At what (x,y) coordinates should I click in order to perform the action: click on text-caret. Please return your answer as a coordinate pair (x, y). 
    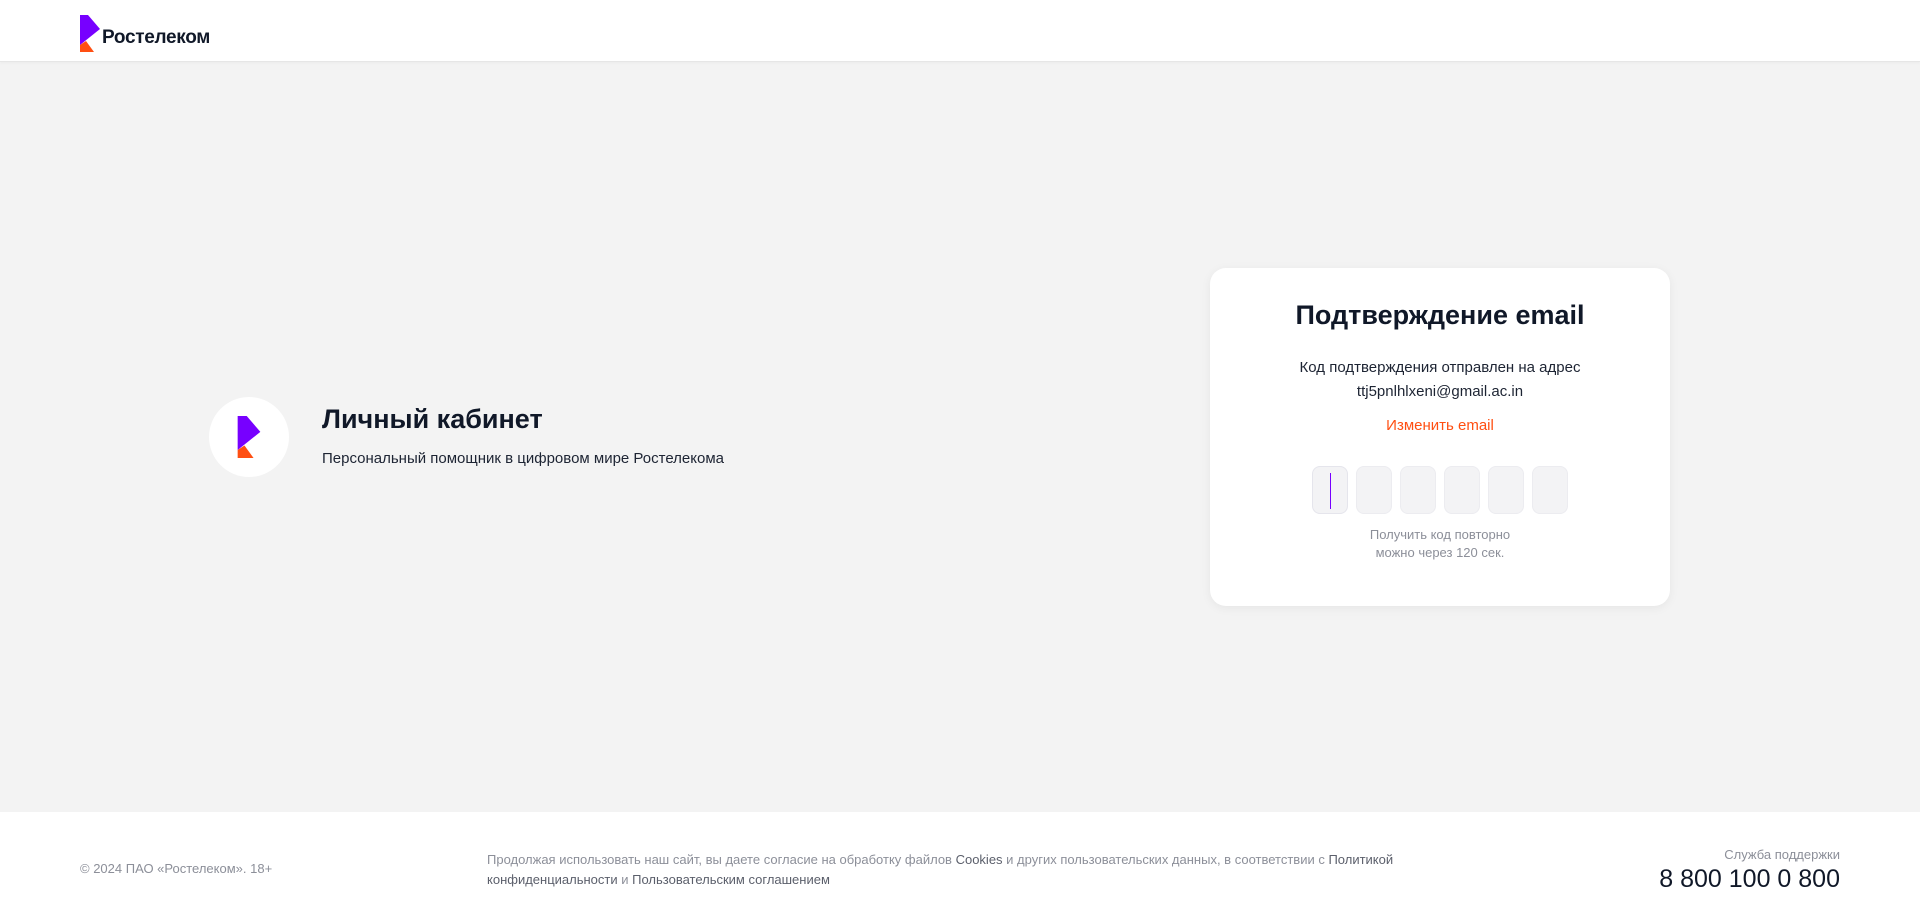
    Looking at the image, I should click on (1330, 491).